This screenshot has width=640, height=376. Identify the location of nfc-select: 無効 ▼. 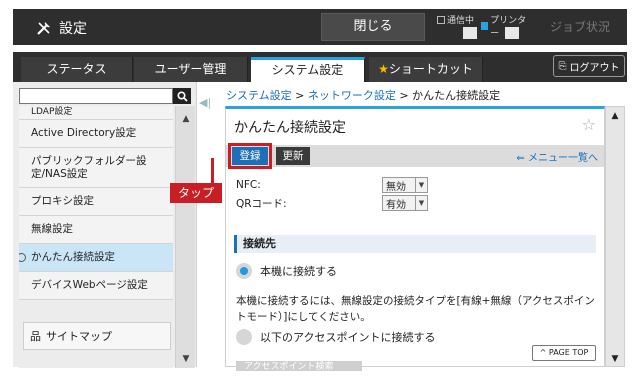
(405, 185).